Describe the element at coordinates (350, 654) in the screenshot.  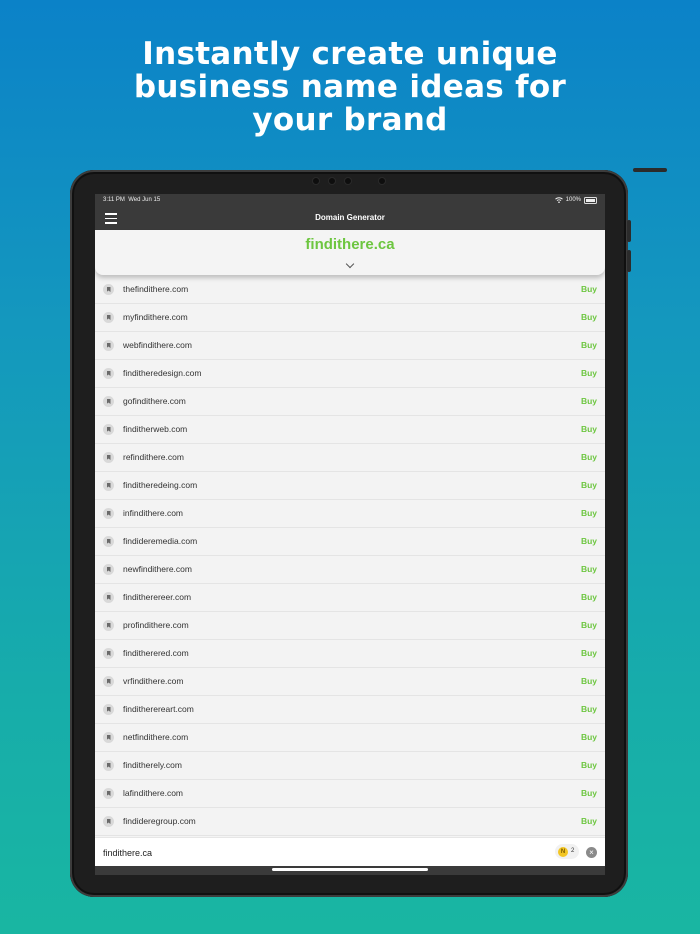
I see `list-item: finditherered.com Buy` at that location.